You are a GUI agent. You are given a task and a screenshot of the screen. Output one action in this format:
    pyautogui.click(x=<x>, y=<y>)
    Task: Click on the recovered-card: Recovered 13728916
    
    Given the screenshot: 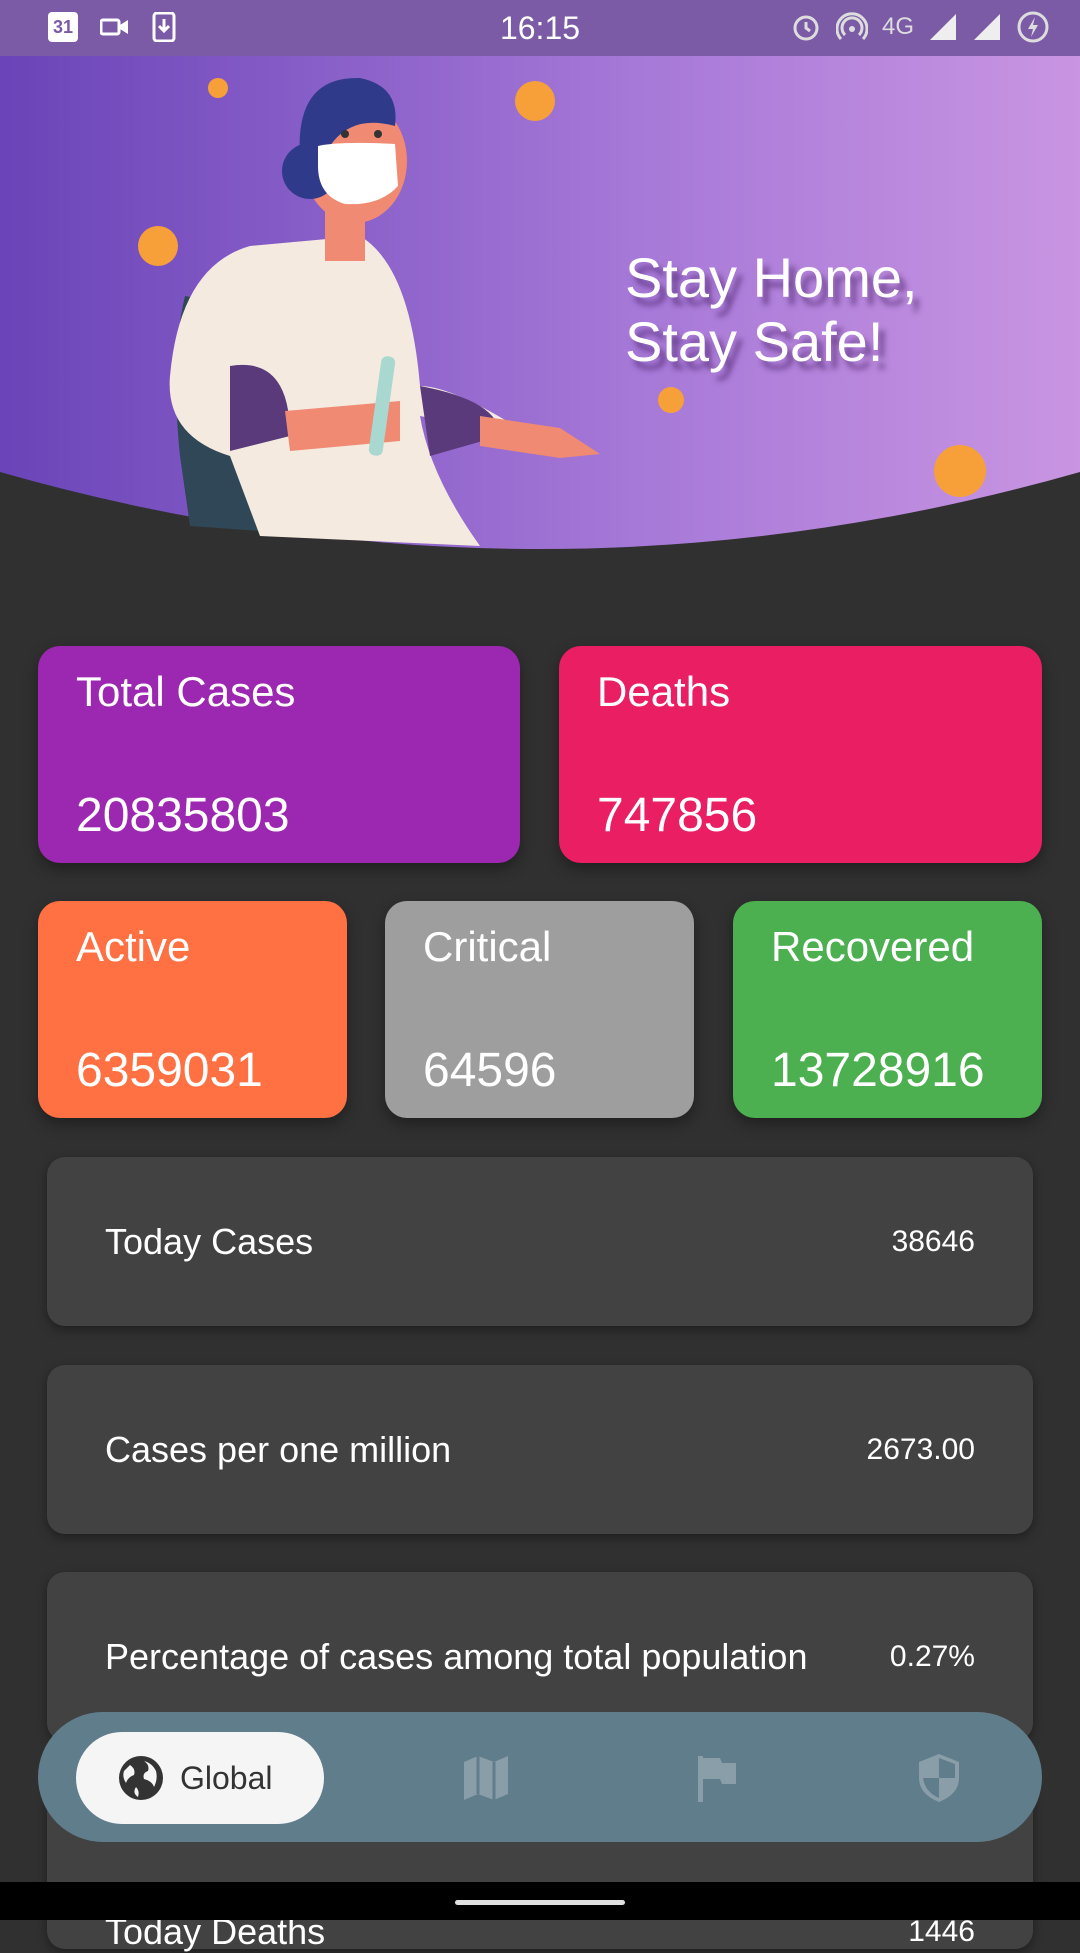 What is the action you would take?
    pyautogui.click(x=887, y=1009)
    